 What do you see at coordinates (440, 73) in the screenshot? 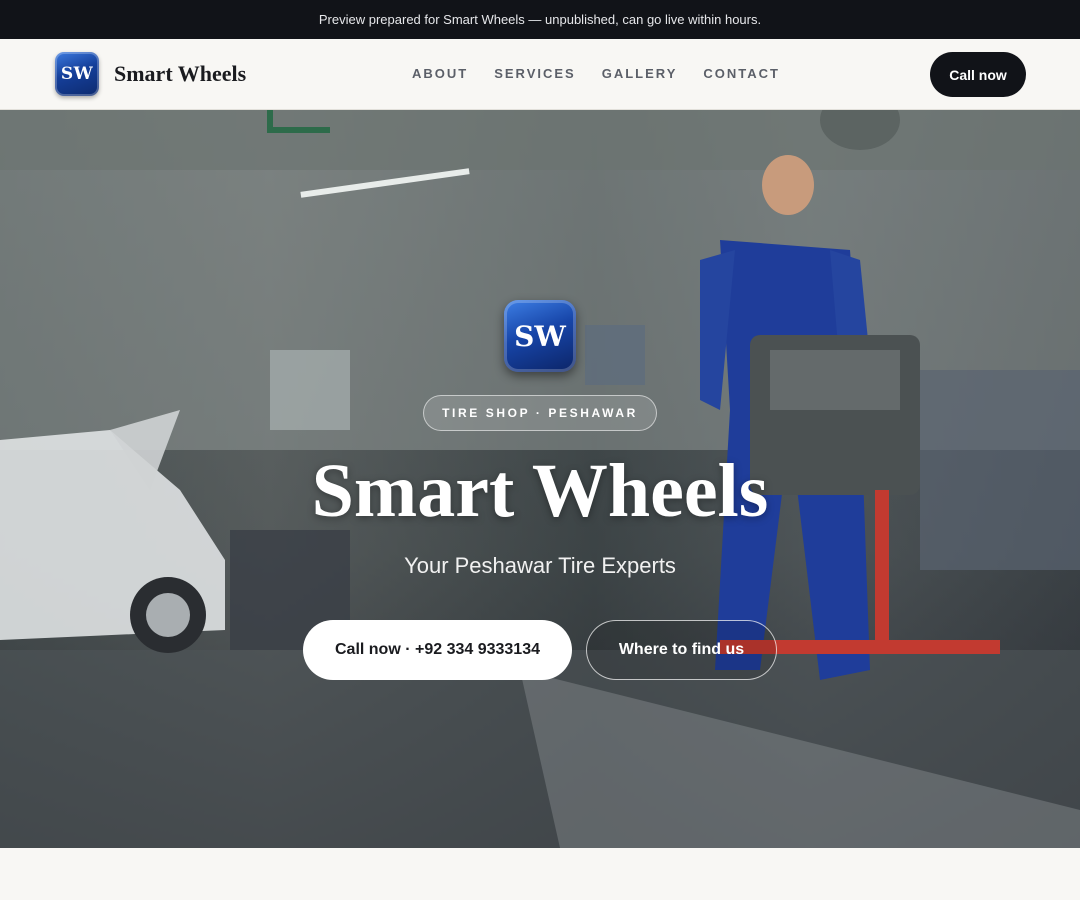
I see `nav-about: ABOUT` at bounding box center [440, 73].